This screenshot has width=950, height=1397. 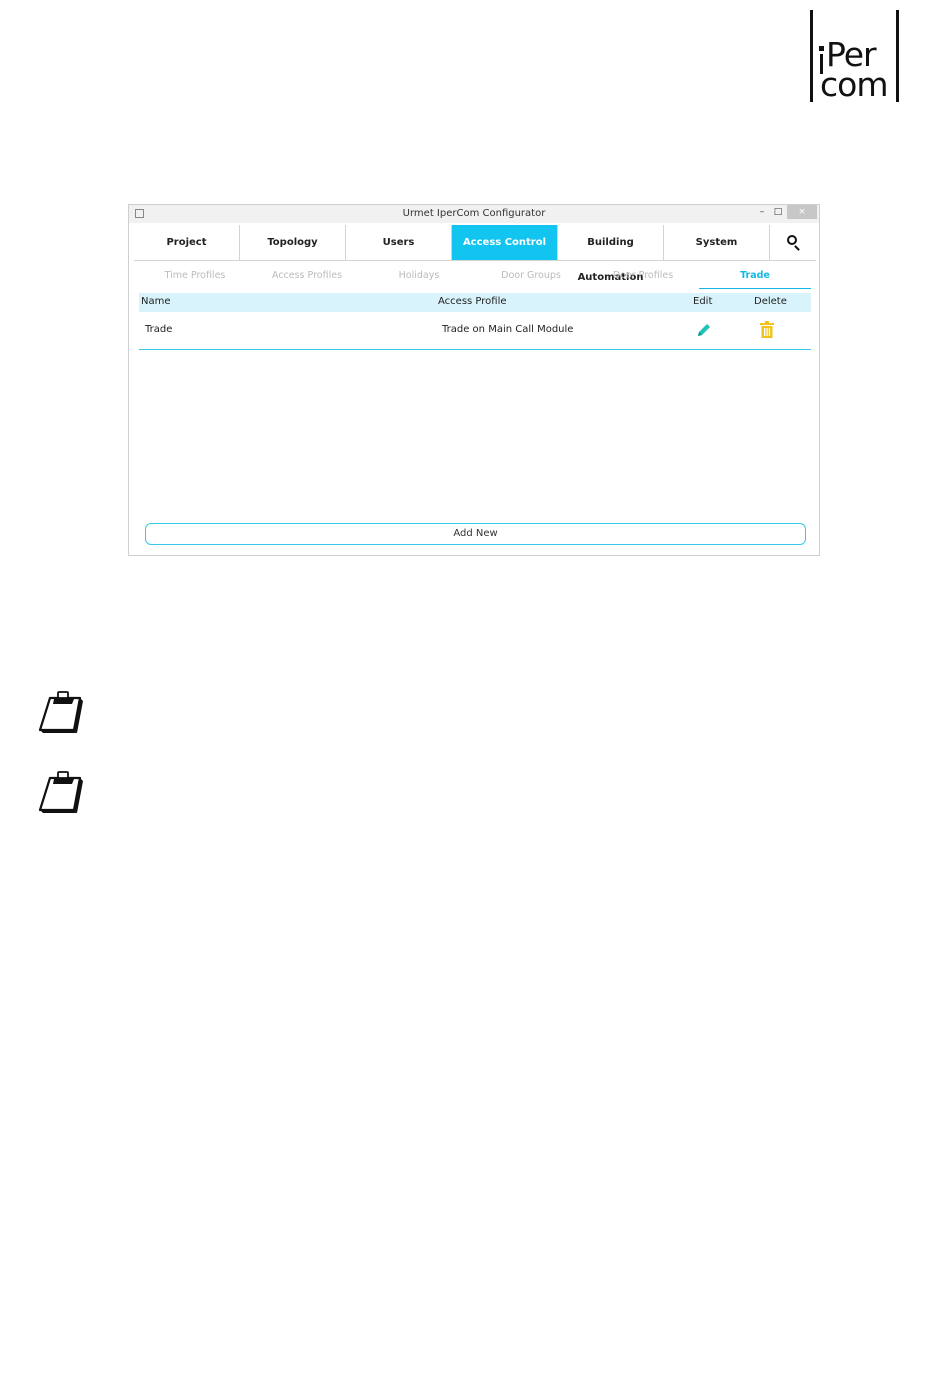 I want to click on subtab-time-profiles: Time Profiles, so click(x=195, y=278).